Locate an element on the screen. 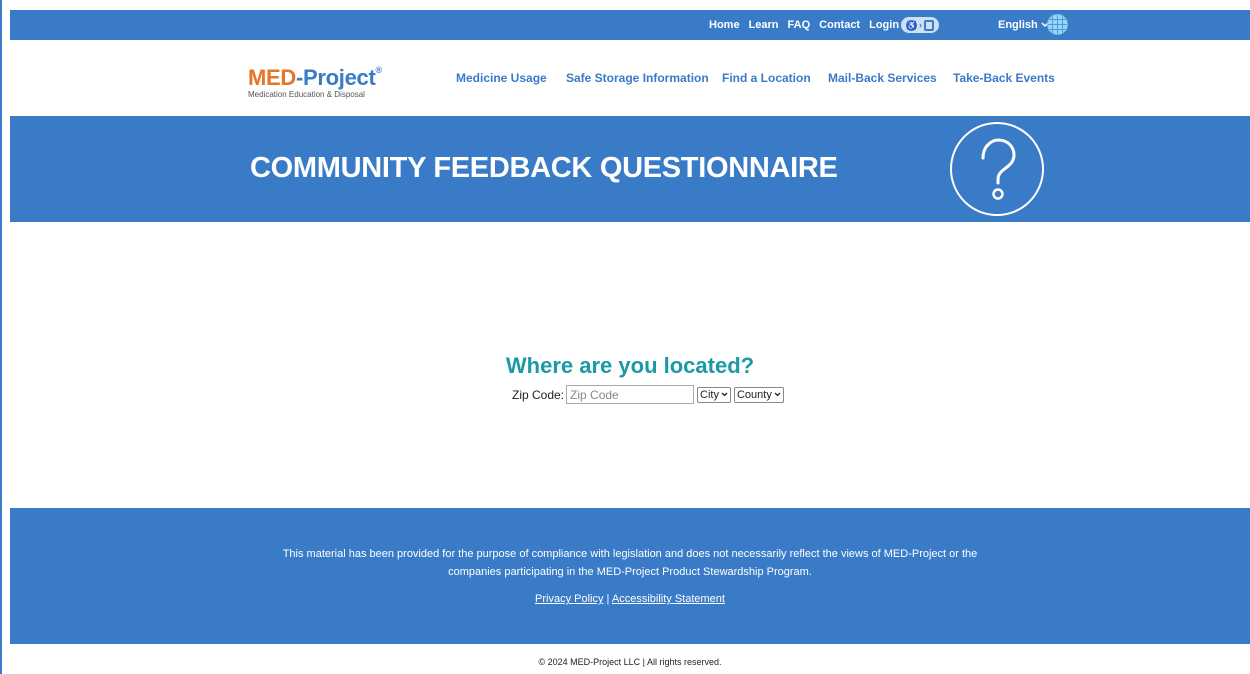 The width and height of the screenshot is (1250, 674). zip-code-label: Zip Code: is located at coordinates (538, 394).